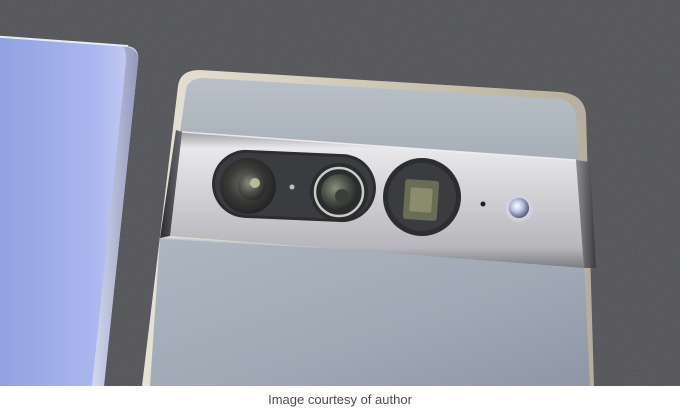 The height and width of the screenshot is (413, 680). What do you see at coordinates (422, 197) in the screenshot?
I see `telephoto-camera` at bounding box center [422, 197].